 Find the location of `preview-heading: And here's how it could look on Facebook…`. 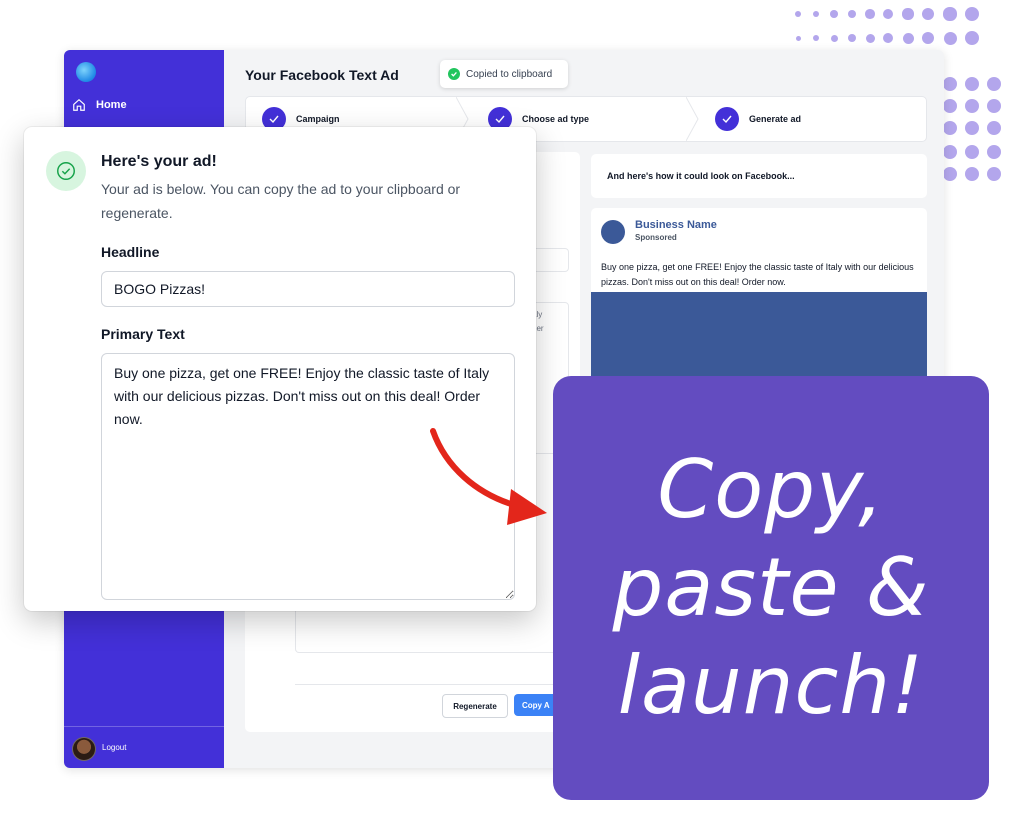

preview-heading: And here's how it could look on Facebook… is located at coordinates (759, 176).